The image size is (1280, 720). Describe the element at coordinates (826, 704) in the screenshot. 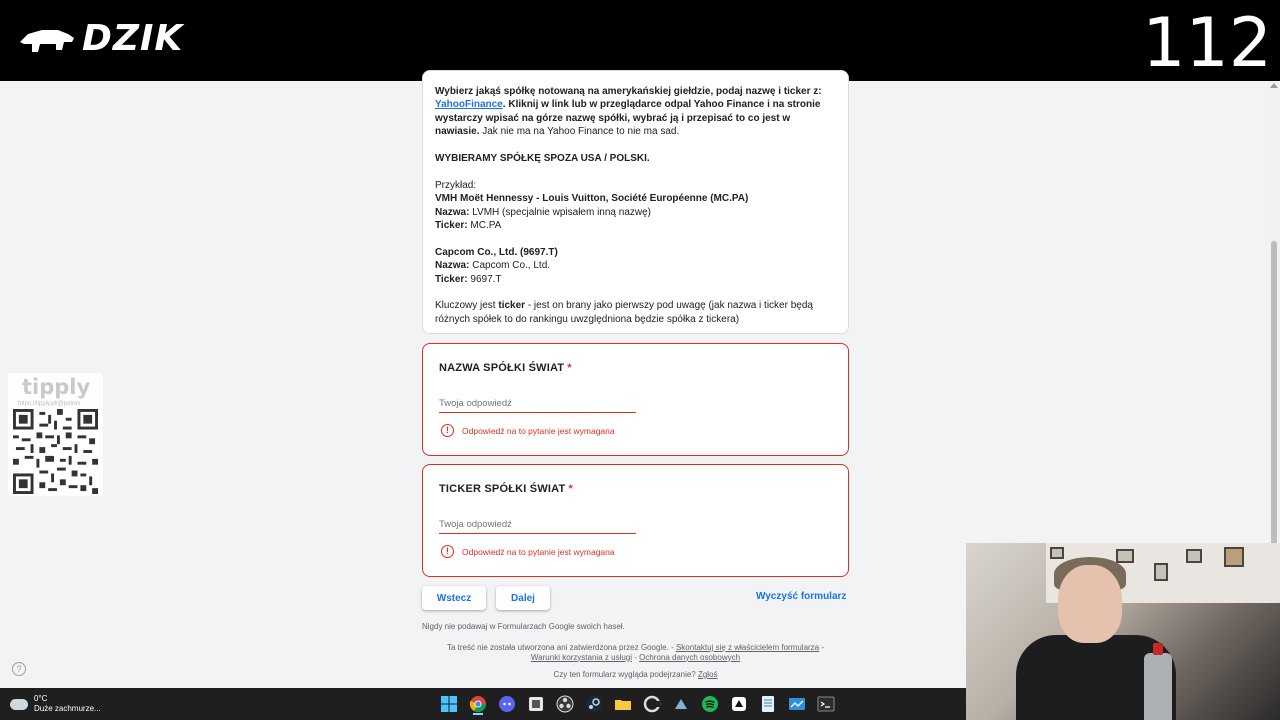

I see `terminal-icon` at that location.